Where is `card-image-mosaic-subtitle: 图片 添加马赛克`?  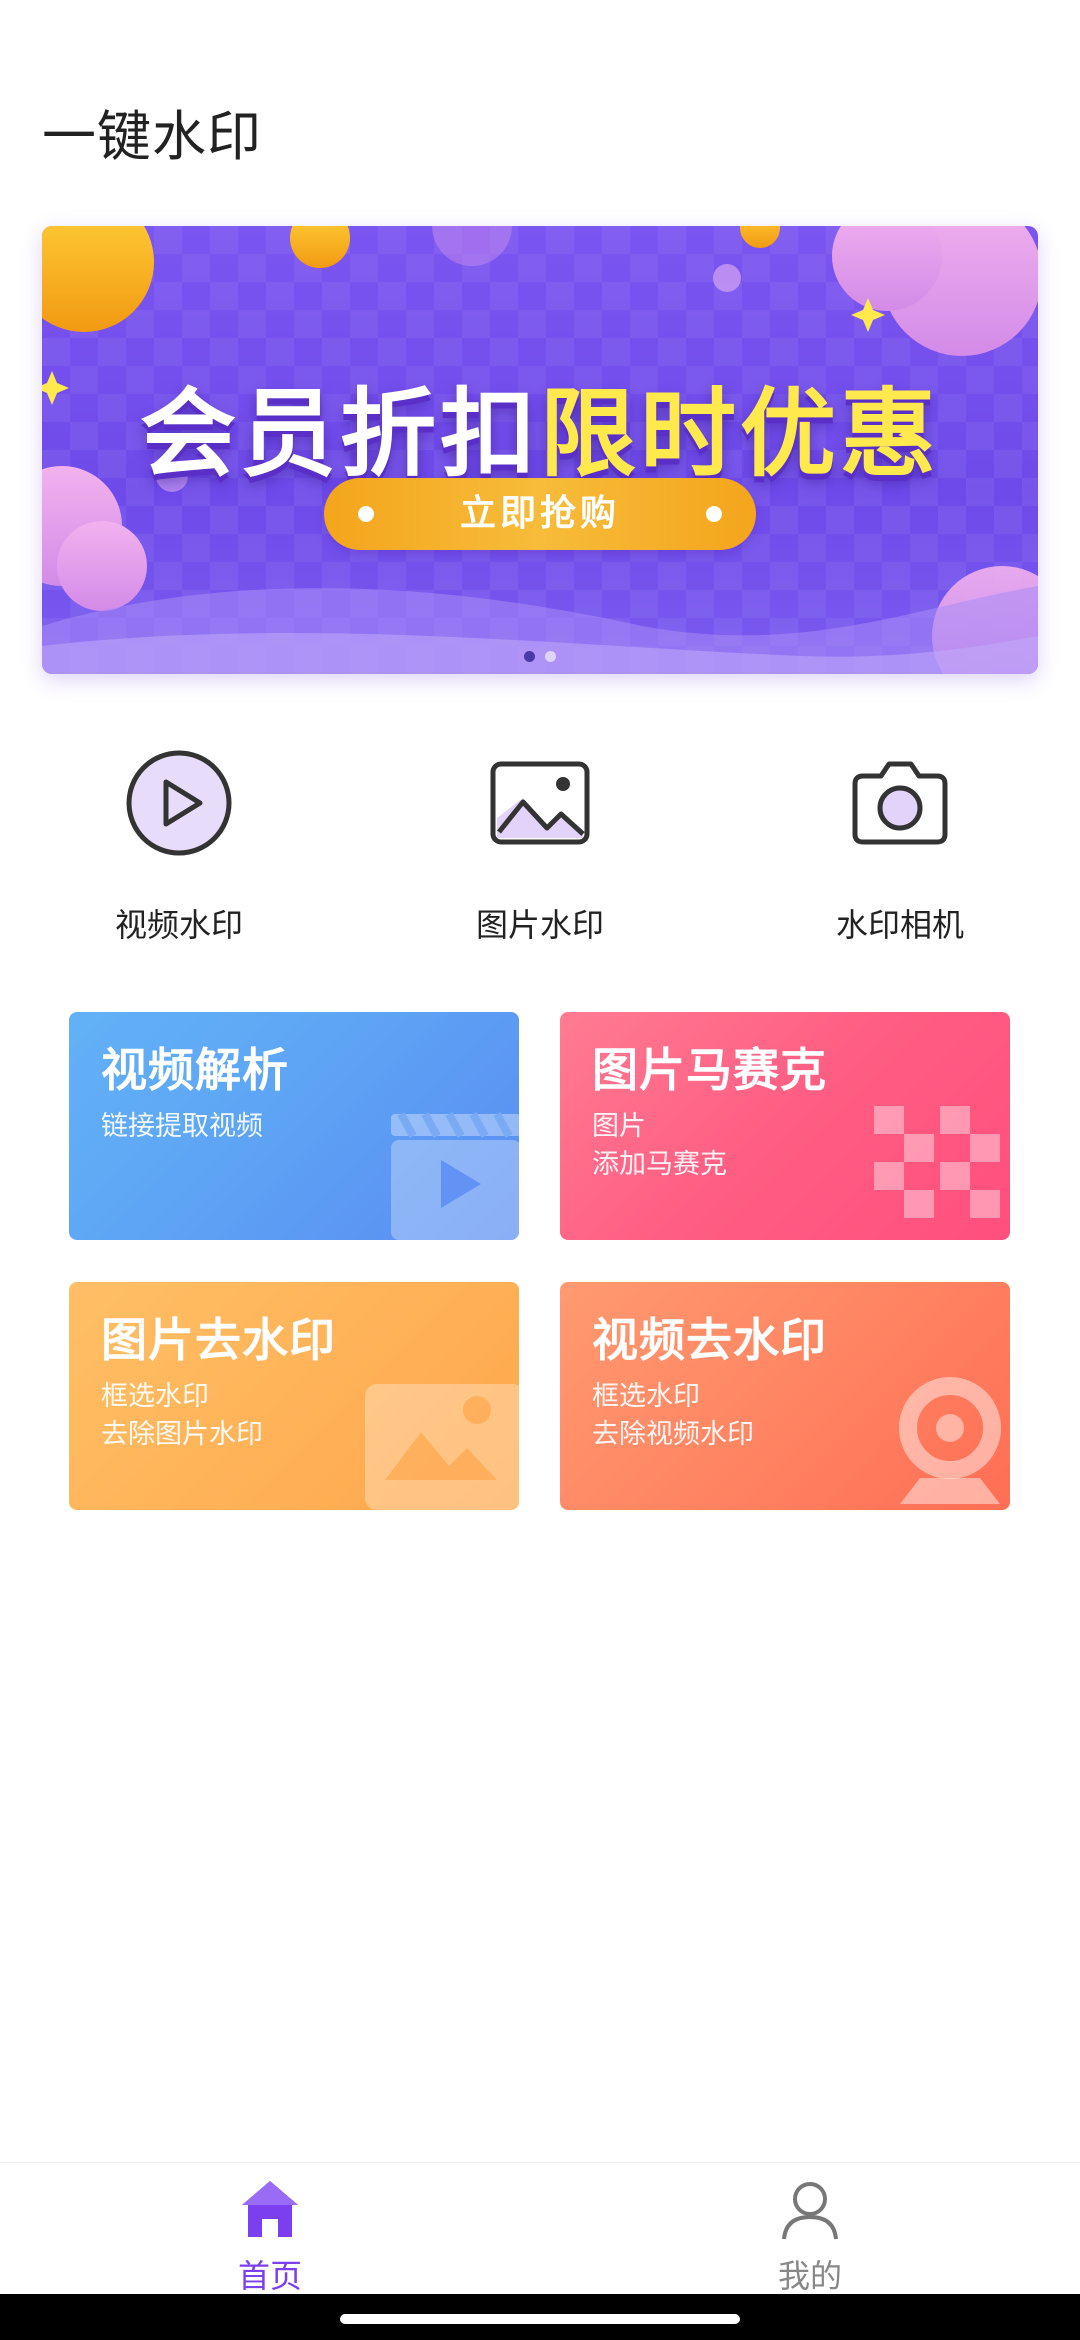
card-image-mosaic-subtitle: 图片 添加马赛克 is located at coordinates (659, 1146).